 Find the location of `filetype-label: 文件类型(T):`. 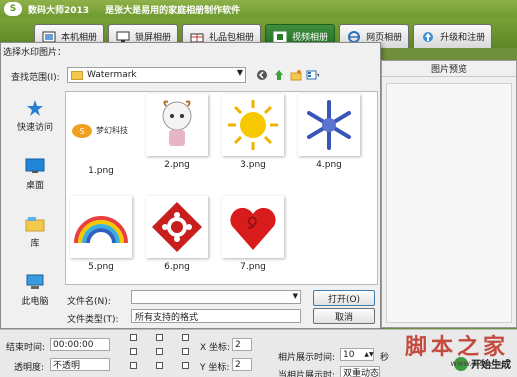

filetype-label: 文件类型(T): is located at coordinates (93, 320).